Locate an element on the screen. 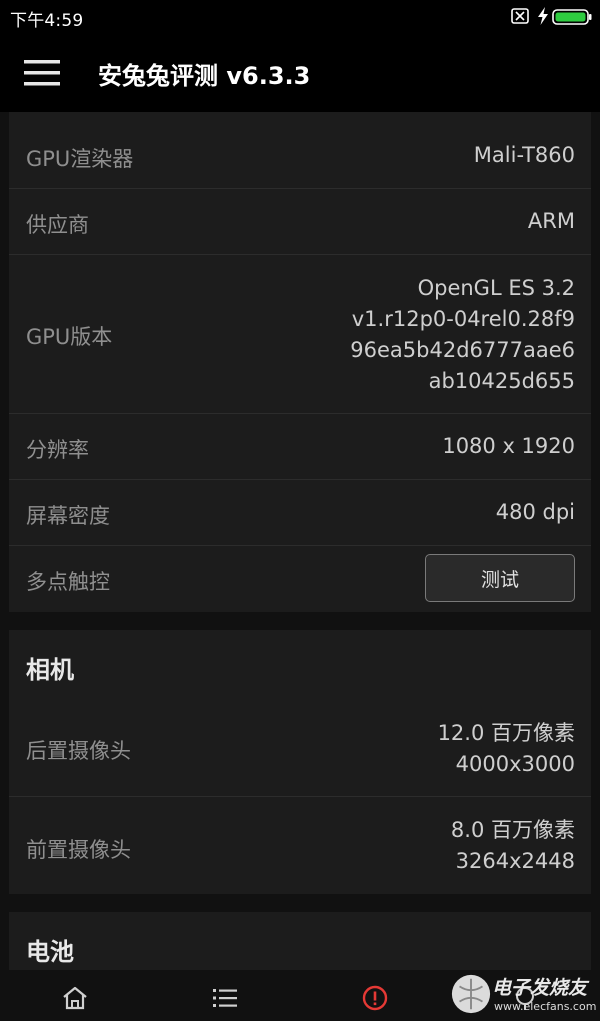  row-label: 前置摄像头 is located at coordinates (78, 850).